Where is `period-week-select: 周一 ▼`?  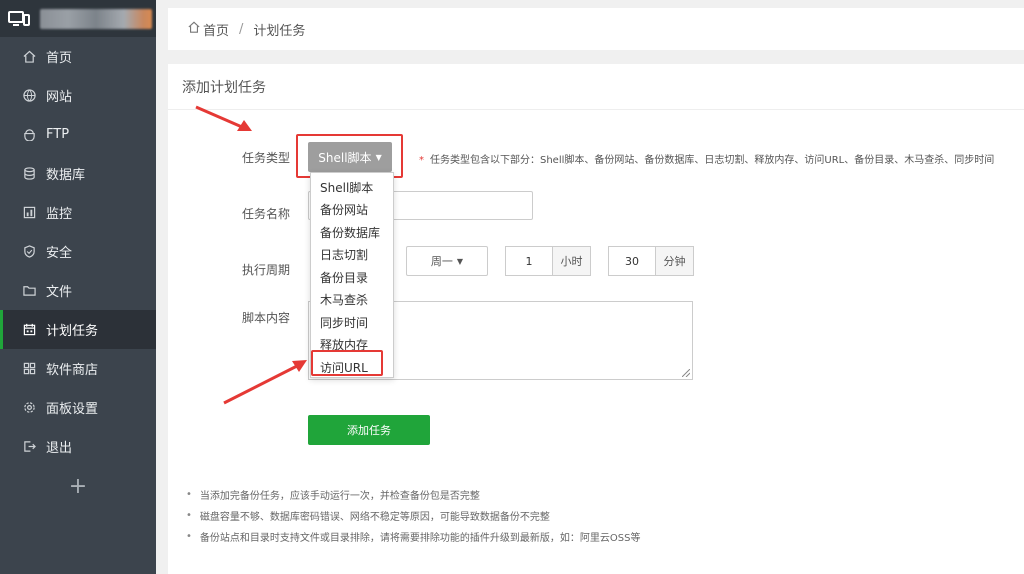
period-week-select: 周一 ▼ is located at coordinates (447, 261).